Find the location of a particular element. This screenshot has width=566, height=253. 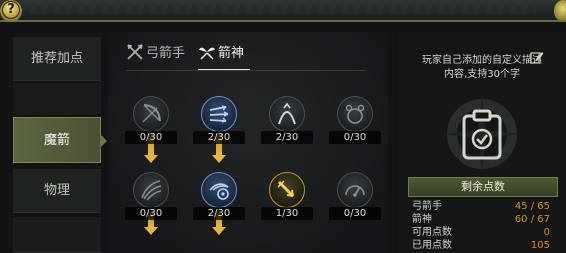

stat-row-used: 已用点数 105 is located at coordinates (481, 245).